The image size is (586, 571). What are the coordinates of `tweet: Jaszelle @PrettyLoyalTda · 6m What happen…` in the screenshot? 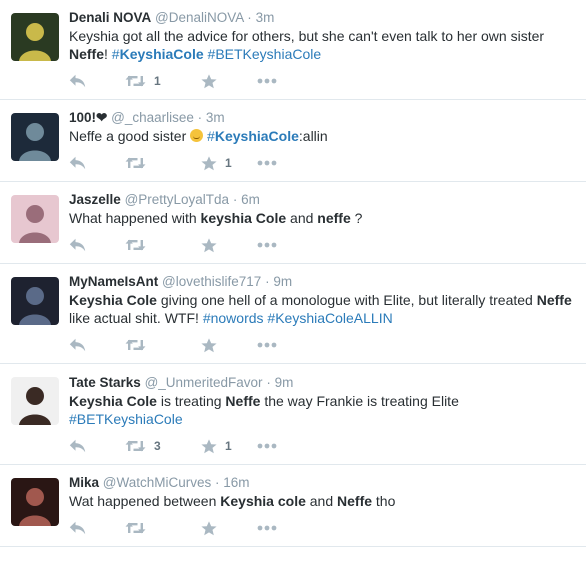 It's located at (293, 223).